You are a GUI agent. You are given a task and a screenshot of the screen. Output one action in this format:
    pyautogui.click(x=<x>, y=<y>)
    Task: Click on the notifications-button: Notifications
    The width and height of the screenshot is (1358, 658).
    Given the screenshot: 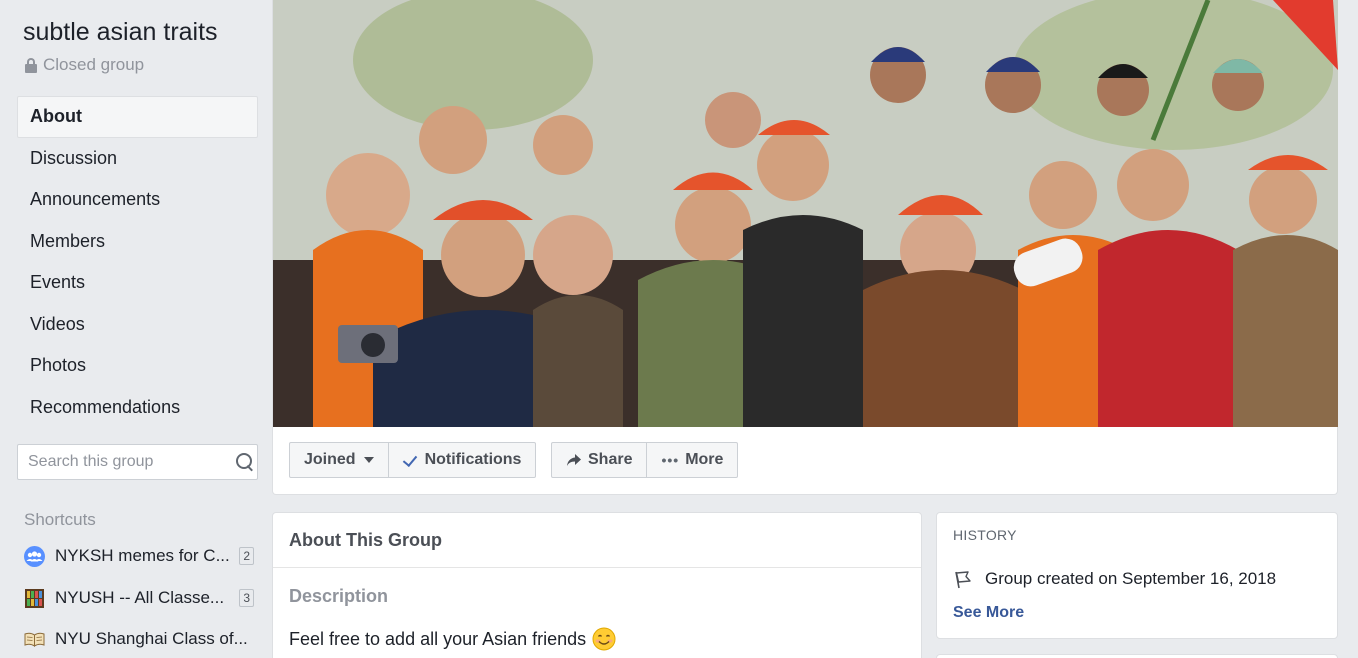 What is the action you would take?
    pyautogui.click(x=461, y=460)
    